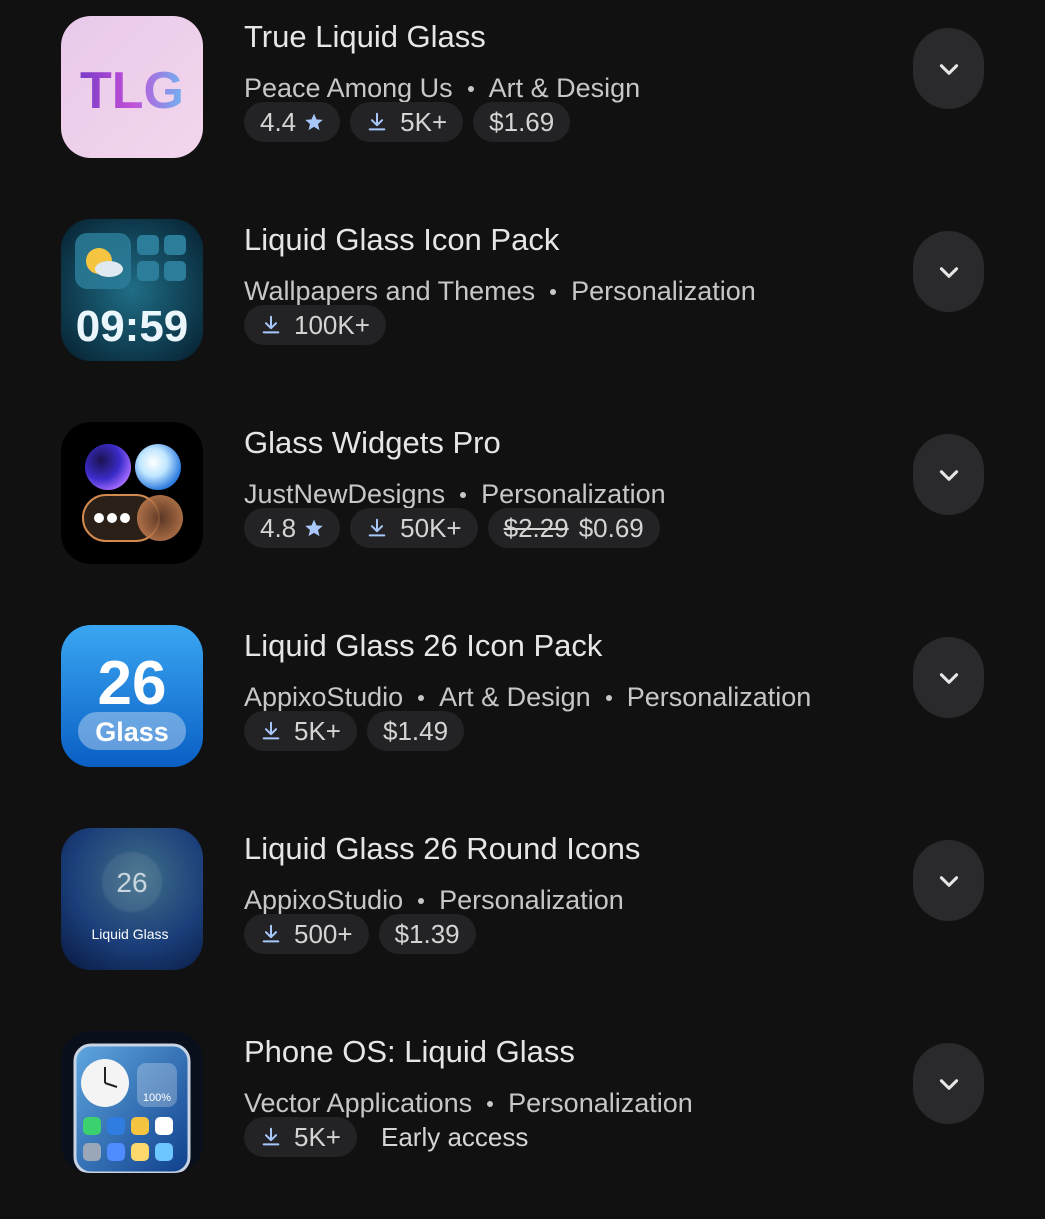 The image size is (1045, 1219). Describe the element at coordinates (389, 291) in the screenshot. I see `developer-name: Wallpapers and Themes` at that location.